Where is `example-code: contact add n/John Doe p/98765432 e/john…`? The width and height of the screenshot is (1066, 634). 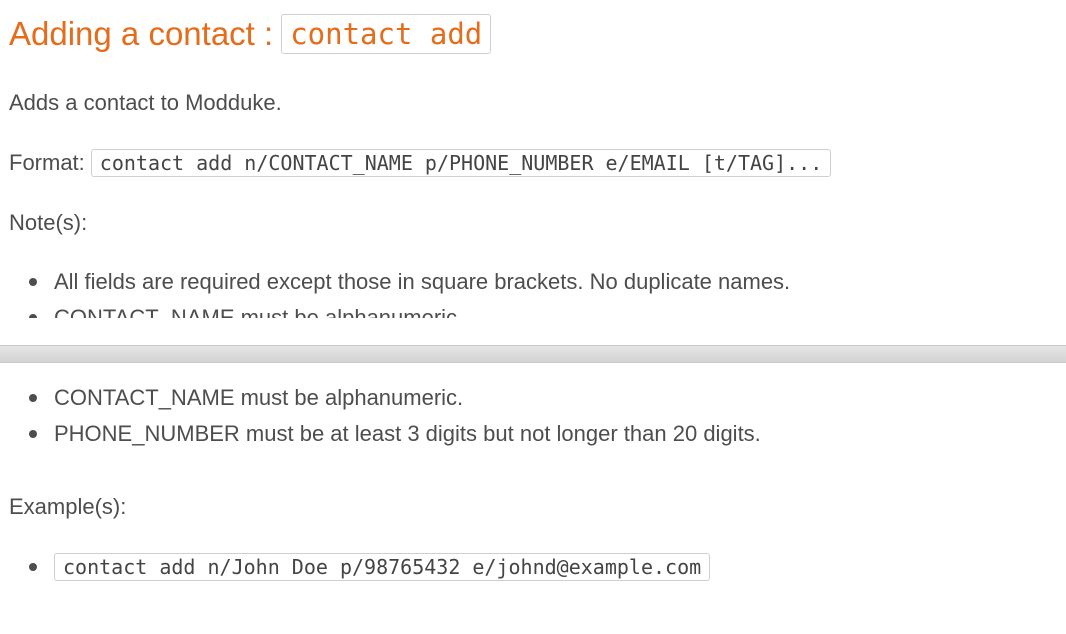 example-code: contact add n/John Doe p/98765432 e/john… is located at coordinates (382, 567).